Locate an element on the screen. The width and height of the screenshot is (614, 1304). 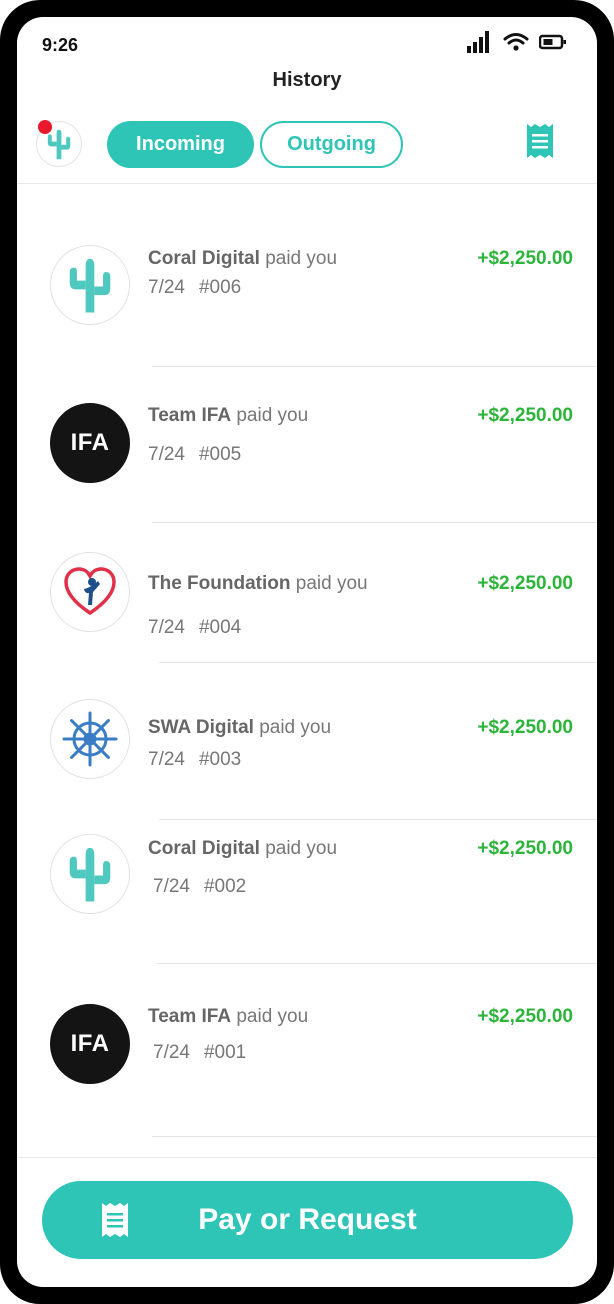
row-divider is located at coordinates (374, 1136).